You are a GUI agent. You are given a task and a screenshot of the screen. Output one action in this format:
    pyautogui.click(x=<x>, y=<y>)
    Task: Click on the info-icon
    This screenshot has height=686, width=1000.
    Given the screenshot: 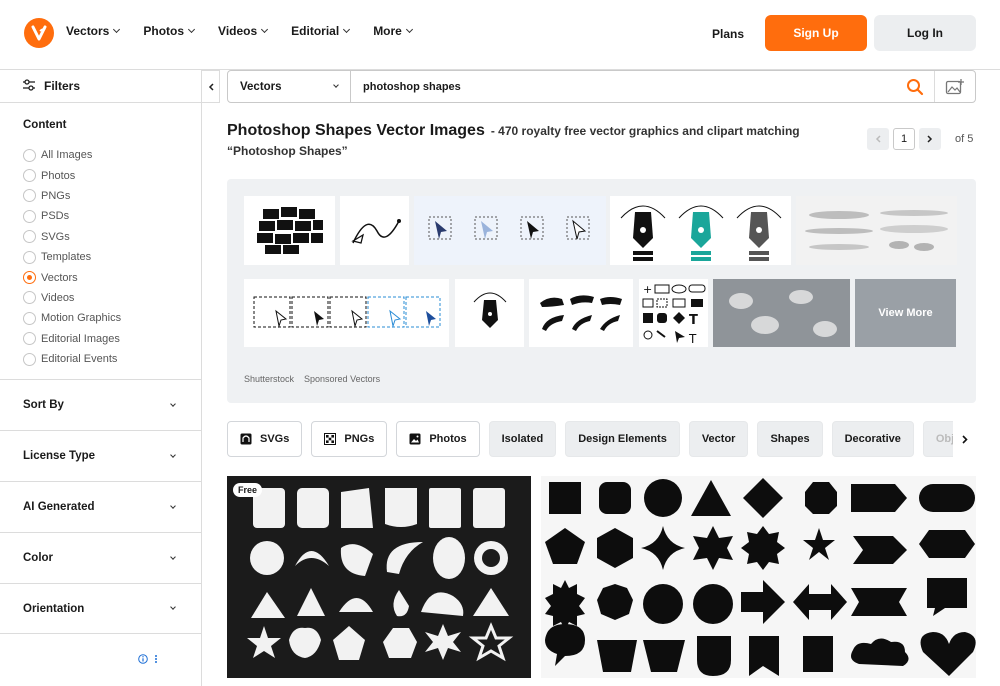 What is the action you would take?
    pyautogui.click(x=143, y=659)
    